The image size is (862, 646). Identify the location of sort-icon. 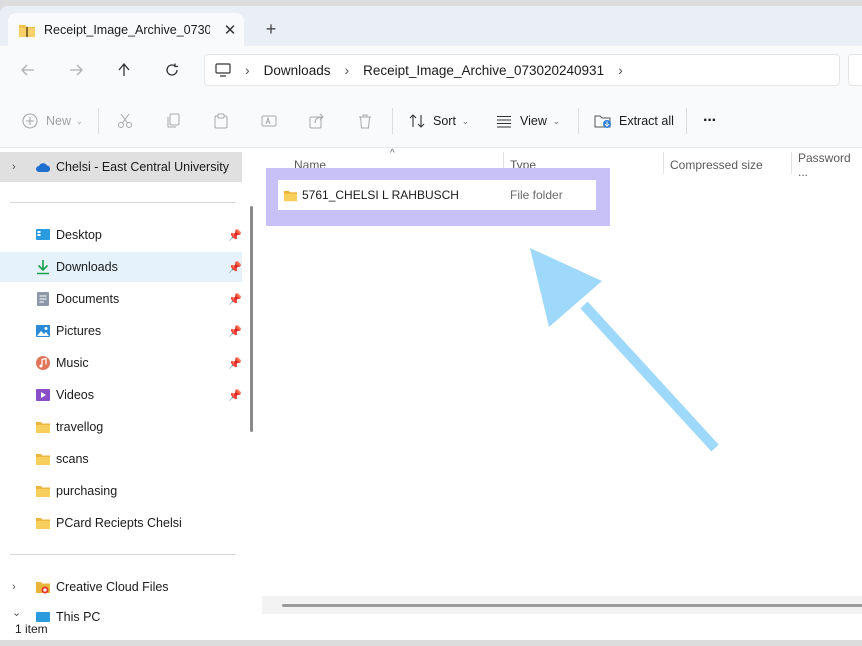
(417, 121).